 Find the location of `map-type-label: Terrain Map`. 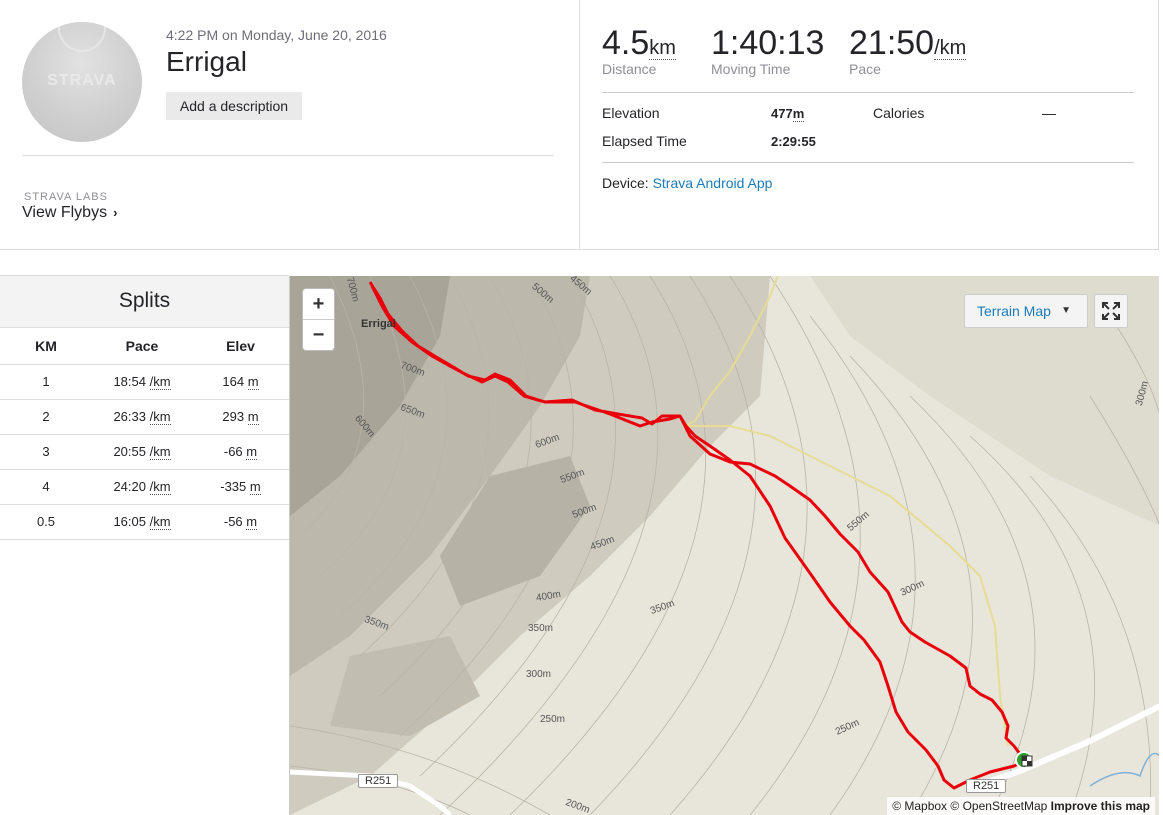

map-type-label: Terrain Map is located at coordinates (1014, 311).